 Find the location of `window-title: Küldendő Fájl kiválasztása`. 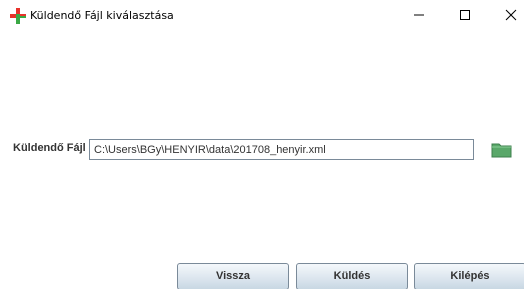

window-title: Küldendő Fájl kiválasztása is located at coordinates (102, 15).